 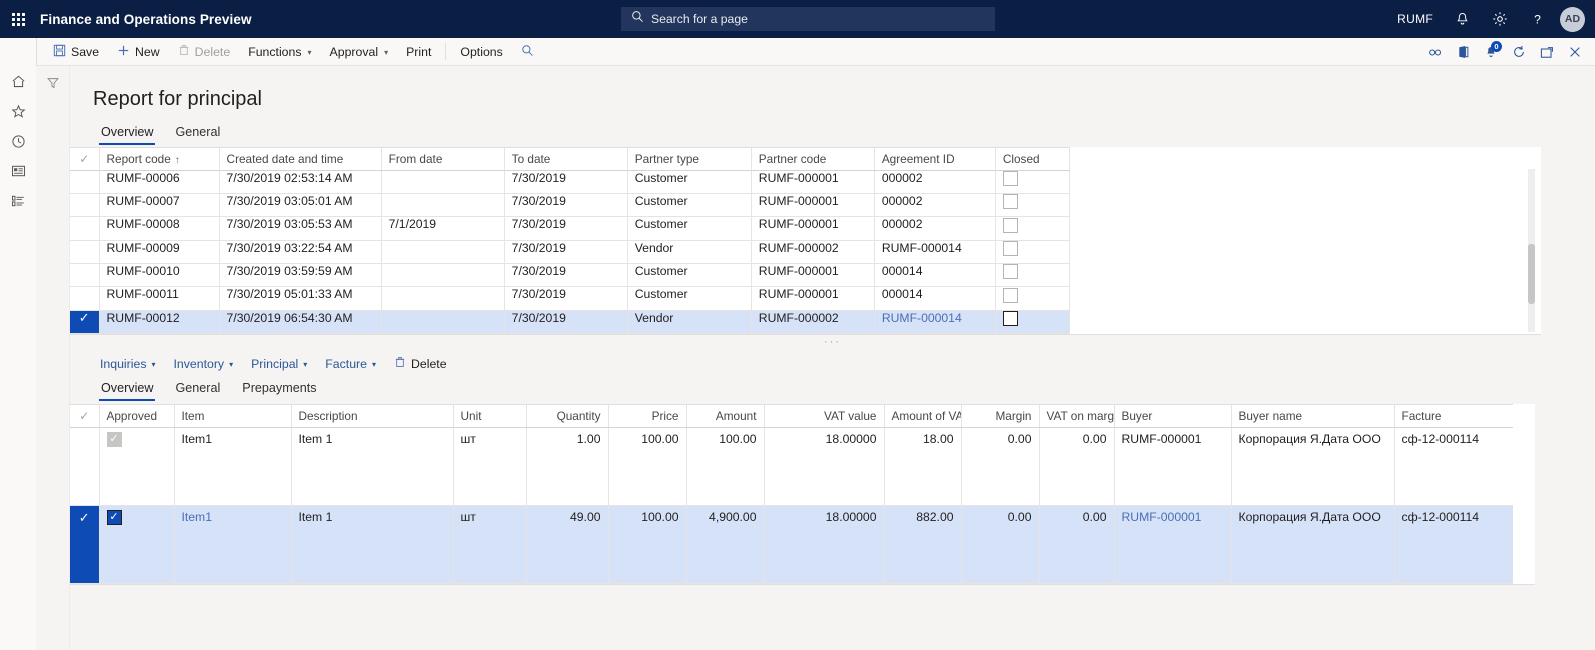 What do you see at coordinates (300, 228) in the screenshot?
I see `cell-created: 7/30/2019 03:05:53 AM` at bounding box center [300, 228].